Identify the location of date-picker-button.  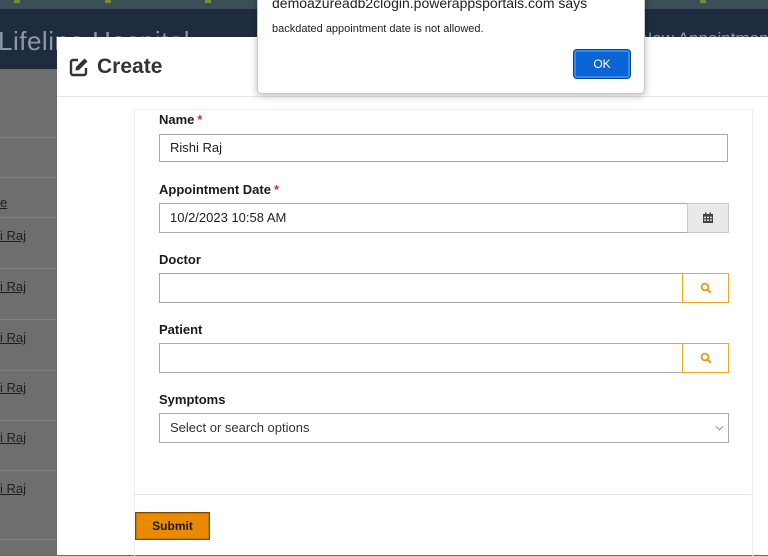
(708, 218).